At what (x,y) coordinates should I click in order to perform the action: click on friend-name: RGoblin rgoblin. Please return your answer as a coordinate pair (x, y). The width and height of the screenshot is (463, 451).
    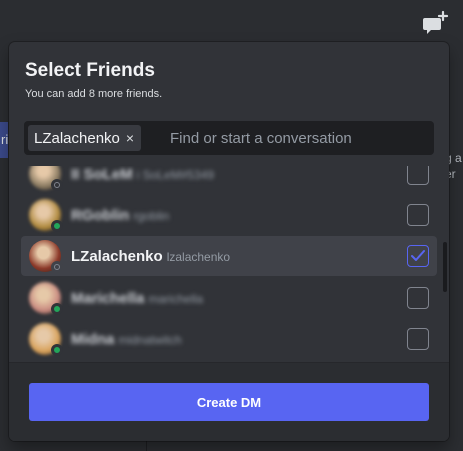
    Looking at the image, I should click on (120, 215).